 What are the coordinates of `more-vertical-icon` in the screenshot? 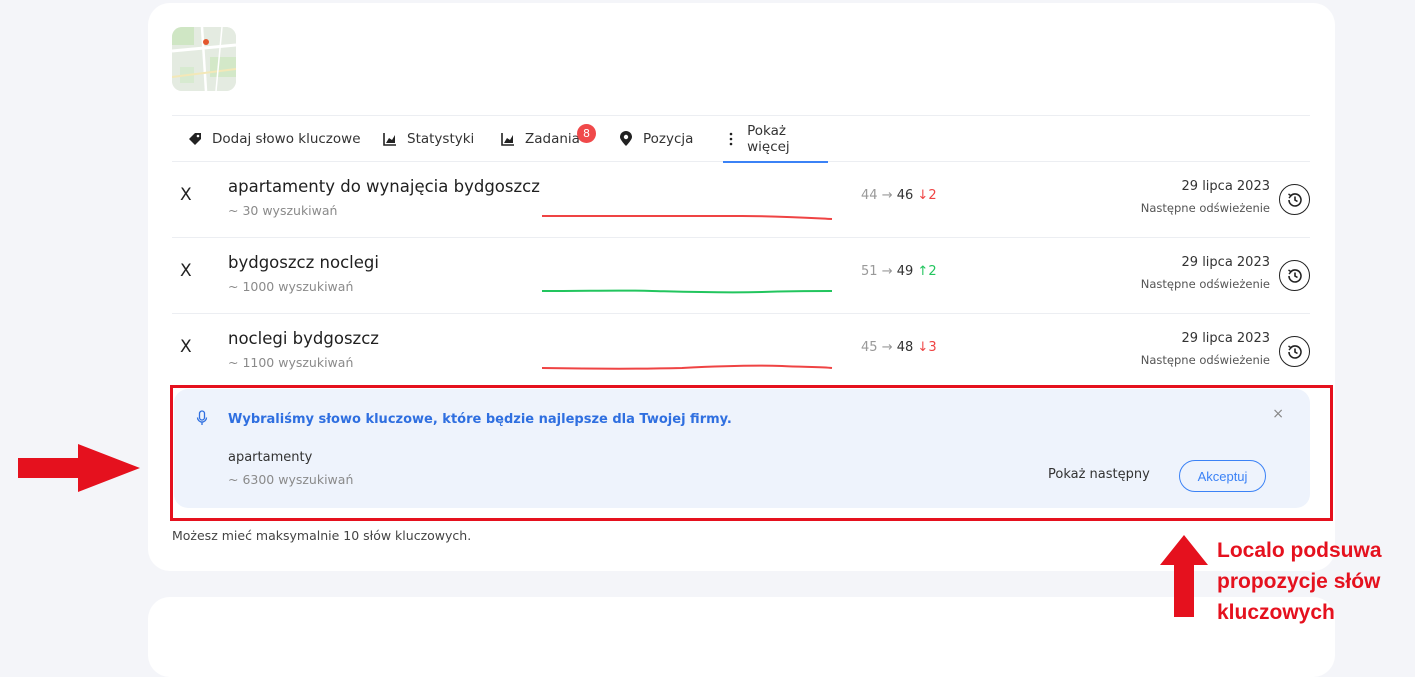 It's located at (730, 139).